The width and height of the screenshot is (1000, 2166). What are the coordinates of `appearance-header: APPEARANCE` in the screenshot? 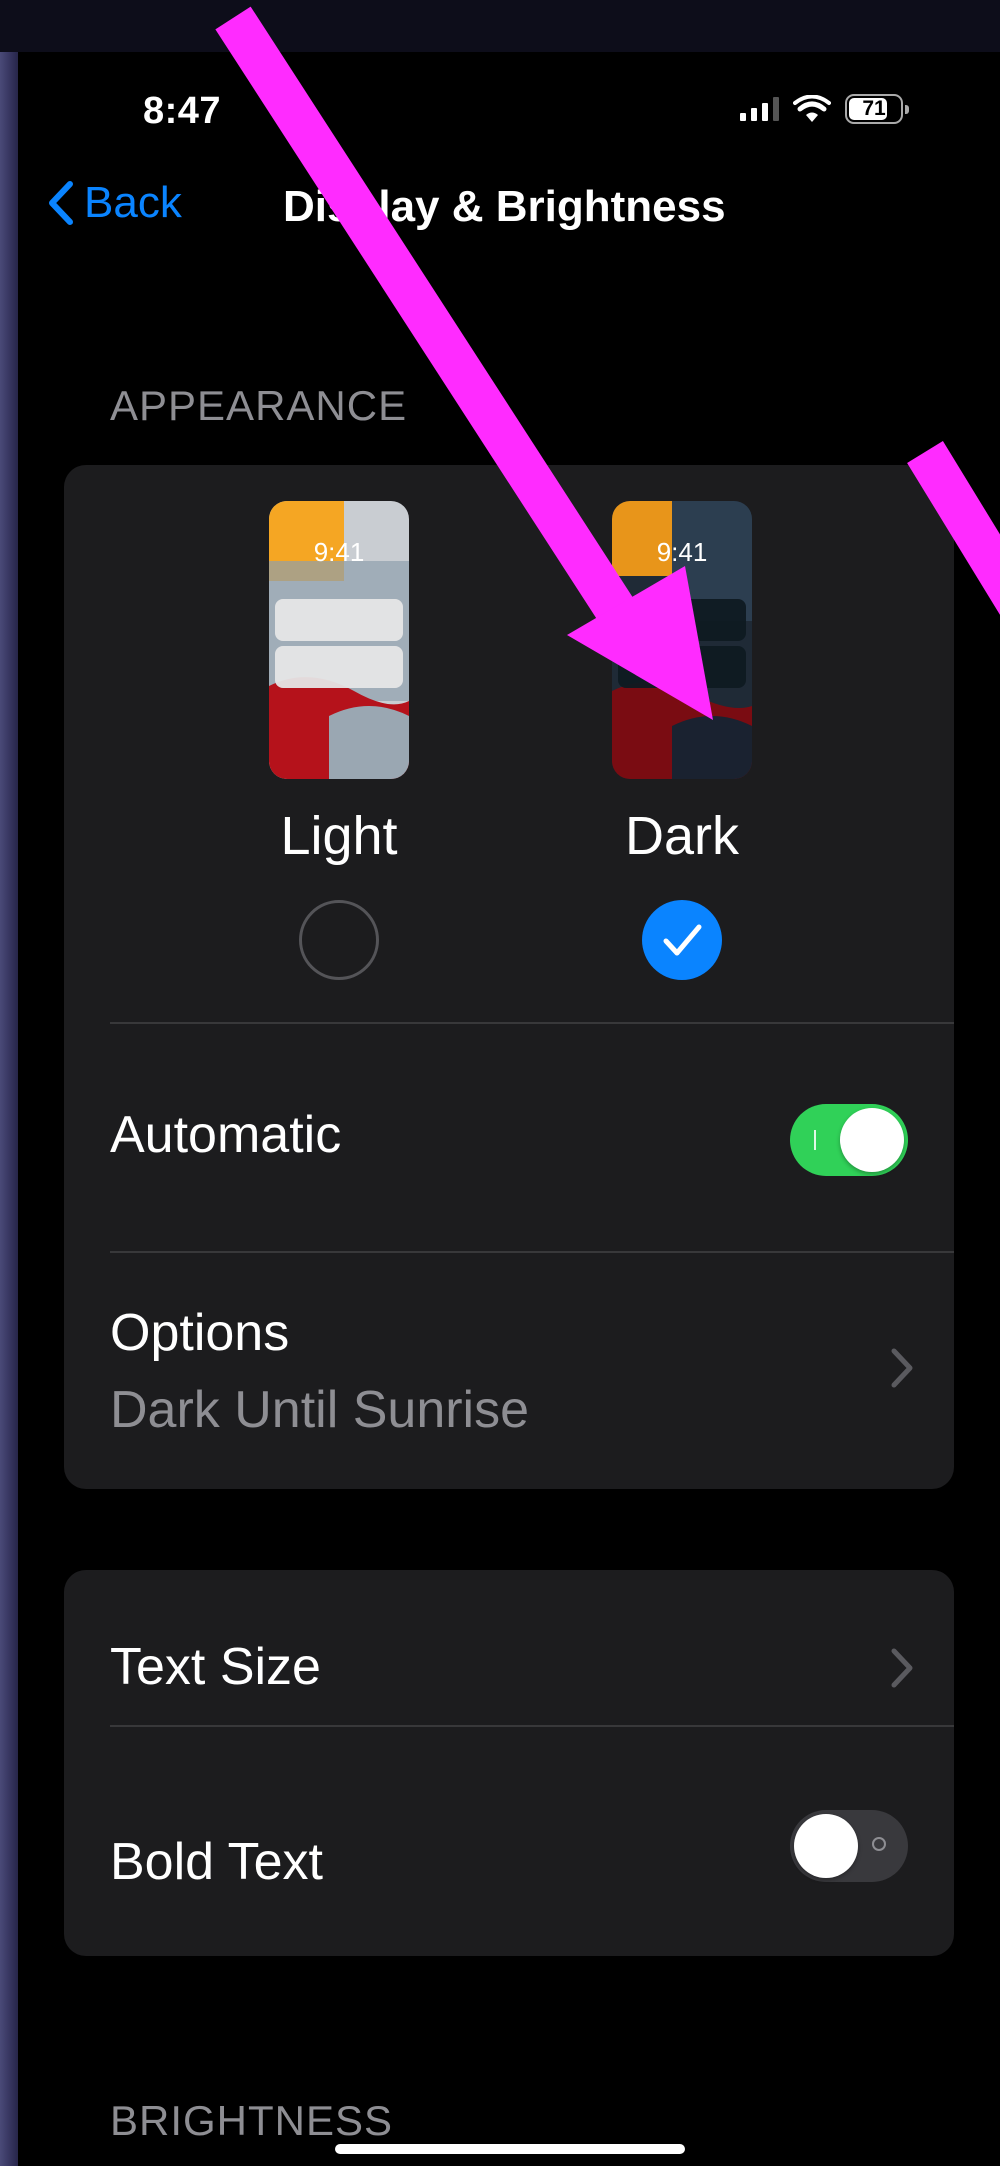 It's located at (259, 405).